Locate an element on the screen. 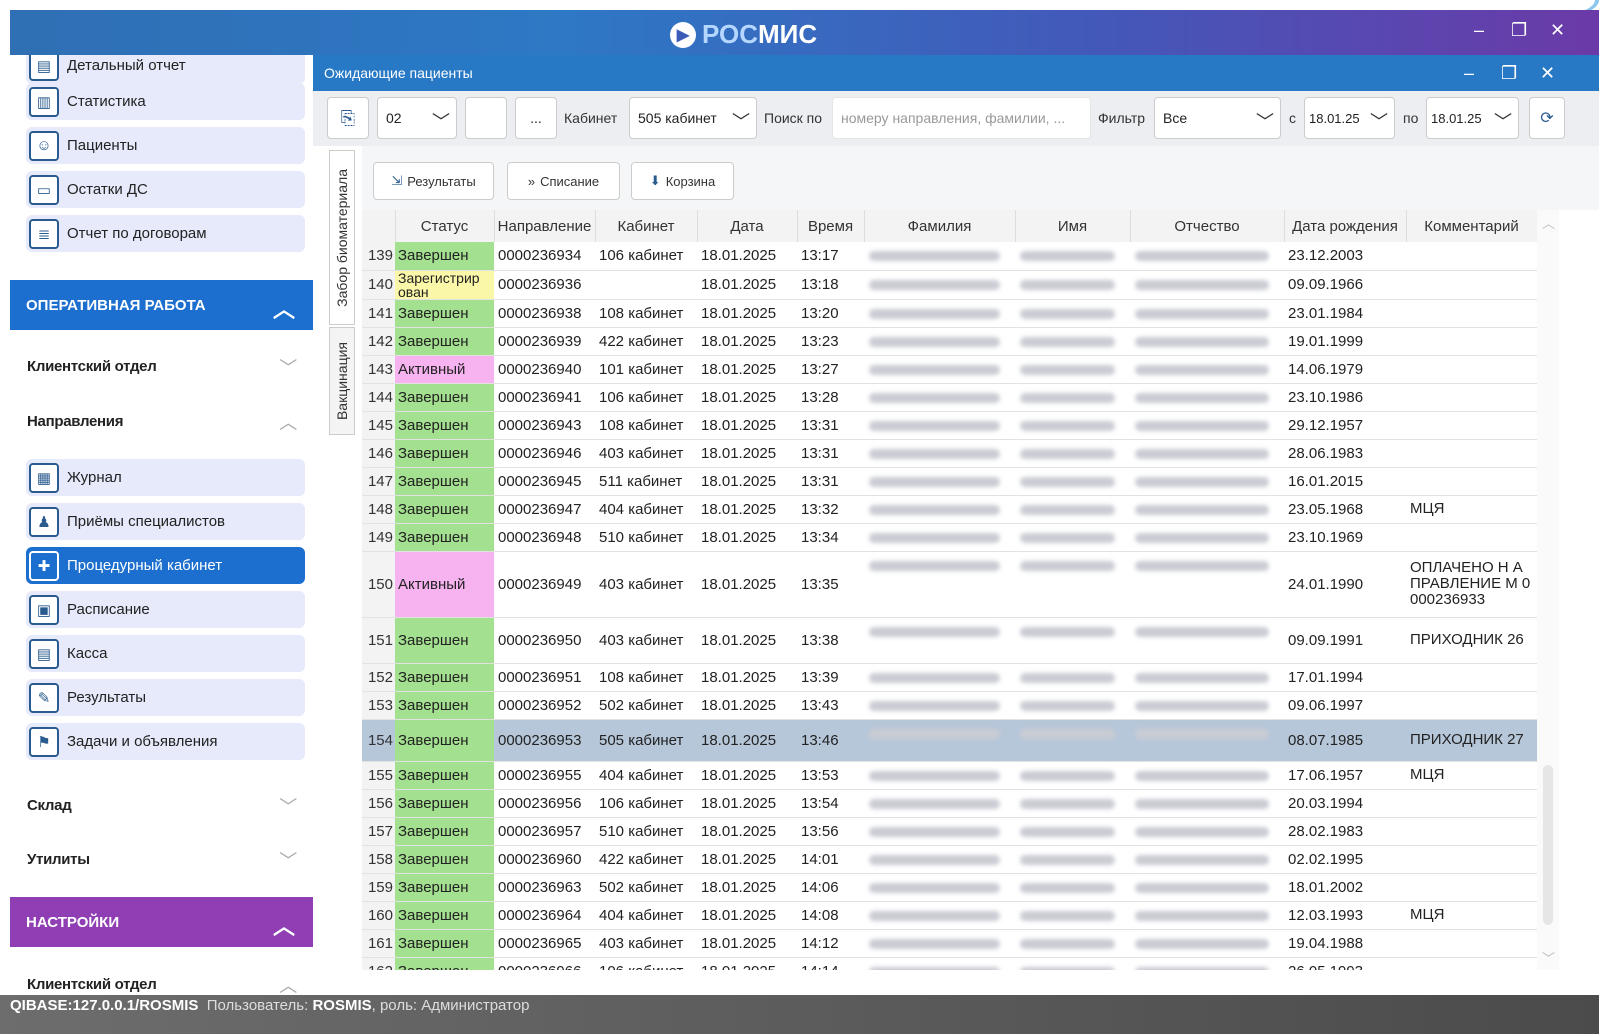  cabinet-cell: 422 кабинет is located at coordinates (646, 341).